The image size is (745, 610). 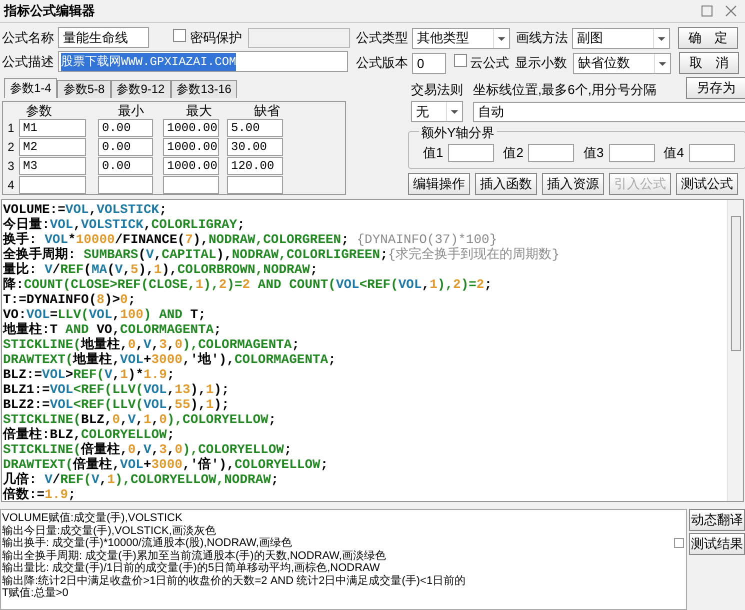 I want to click on output-line: 输出换手: 成交量(手)*10000/流通股本(股),NODRAW,画绿色, so click(x=147, y=543).